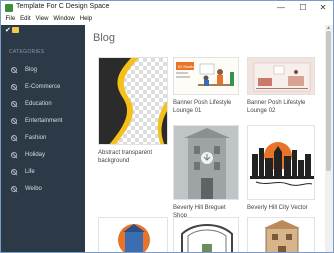 The height and width of the screenshot is (253, 334). I want to click on vertical-scrollbar: ▲, so click(329, 138).